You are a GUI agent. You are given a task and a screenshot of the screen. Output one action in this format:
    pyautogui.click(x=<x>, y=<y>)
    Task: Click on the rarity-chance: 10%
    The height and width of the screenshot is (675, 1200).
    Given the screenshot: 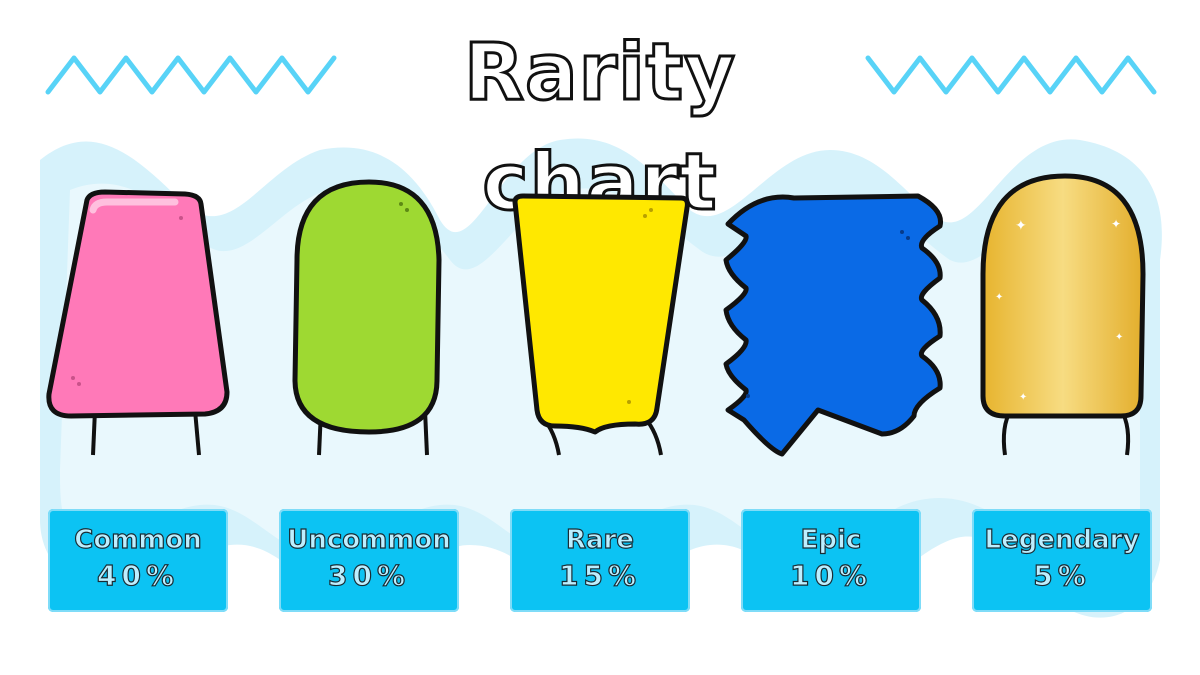 What is the action you would take?
    pyautogui.click(x=831, y=575)
    